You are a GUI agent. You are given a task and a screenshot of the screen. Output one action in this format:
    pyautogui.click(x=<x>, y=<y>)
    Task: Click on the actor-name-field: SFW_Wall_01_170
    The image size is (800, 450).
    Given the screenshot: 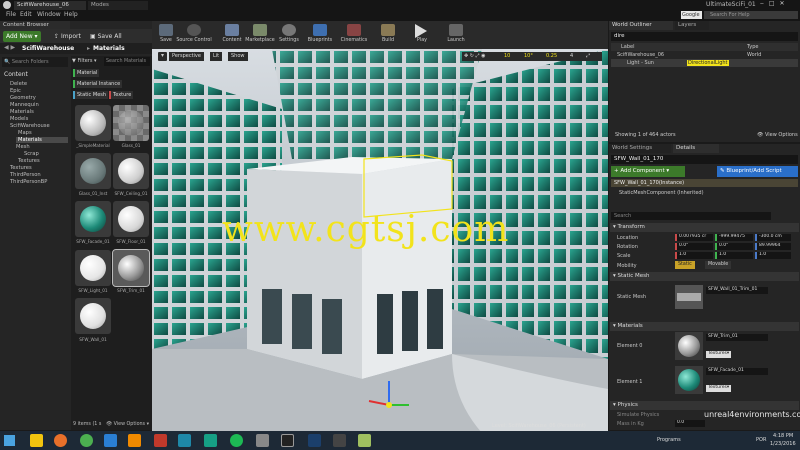 What is the action you would take?
    pyautogui.click(x=704, y=159)
    